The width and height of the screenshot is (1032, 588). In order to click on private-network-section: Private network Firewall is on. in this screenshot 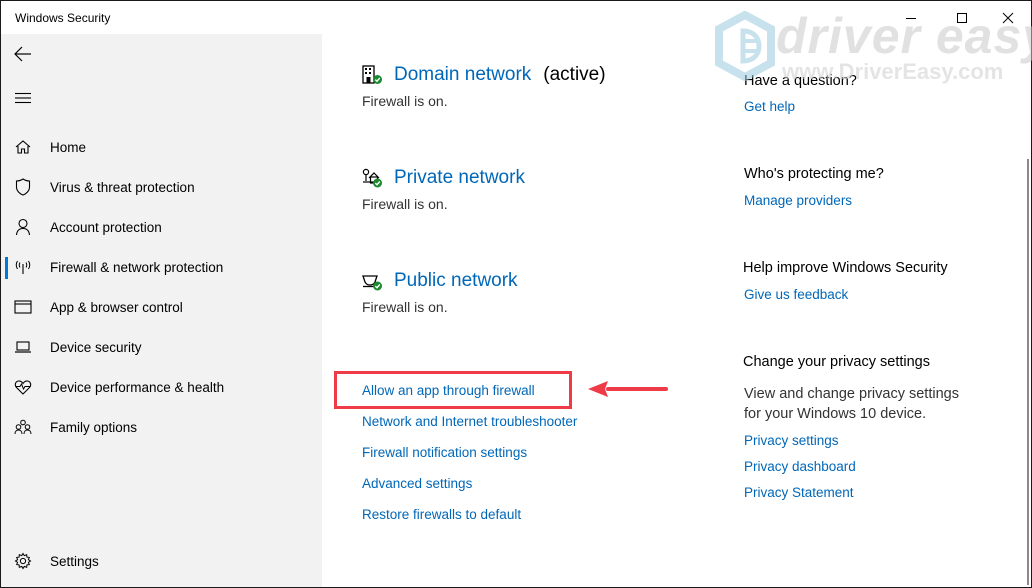, I will do `click(443, 188)`.